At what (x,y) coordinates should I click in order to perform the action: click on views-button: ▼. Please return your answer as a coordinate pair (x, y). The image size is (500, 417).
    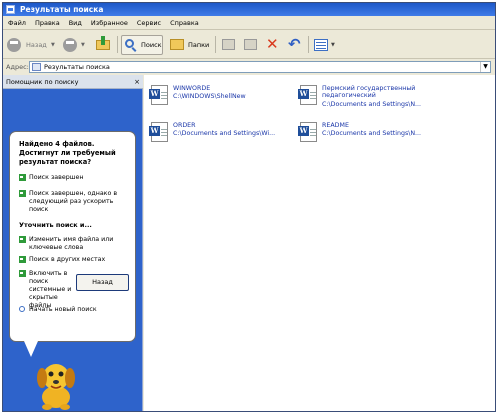
    Looking at the image, I should click on (326, 45).